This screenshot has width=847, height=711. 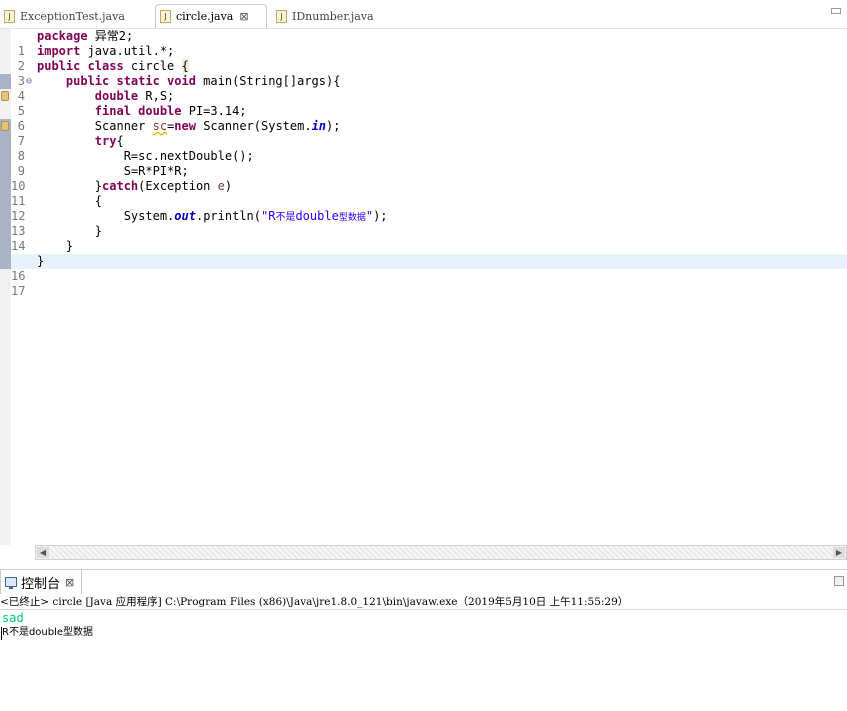 What do you see at coordinates (839, 552) in the screenshot?
I see `scroll-right-icon: ▶` at bounding box center [839, 552].